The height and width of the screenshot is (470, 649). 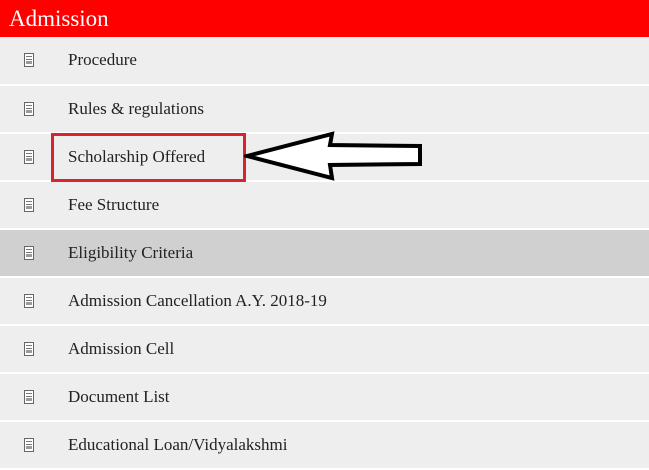 I want to click on menu-item-label: Scholarship Offered, so click(x=137, y=156).